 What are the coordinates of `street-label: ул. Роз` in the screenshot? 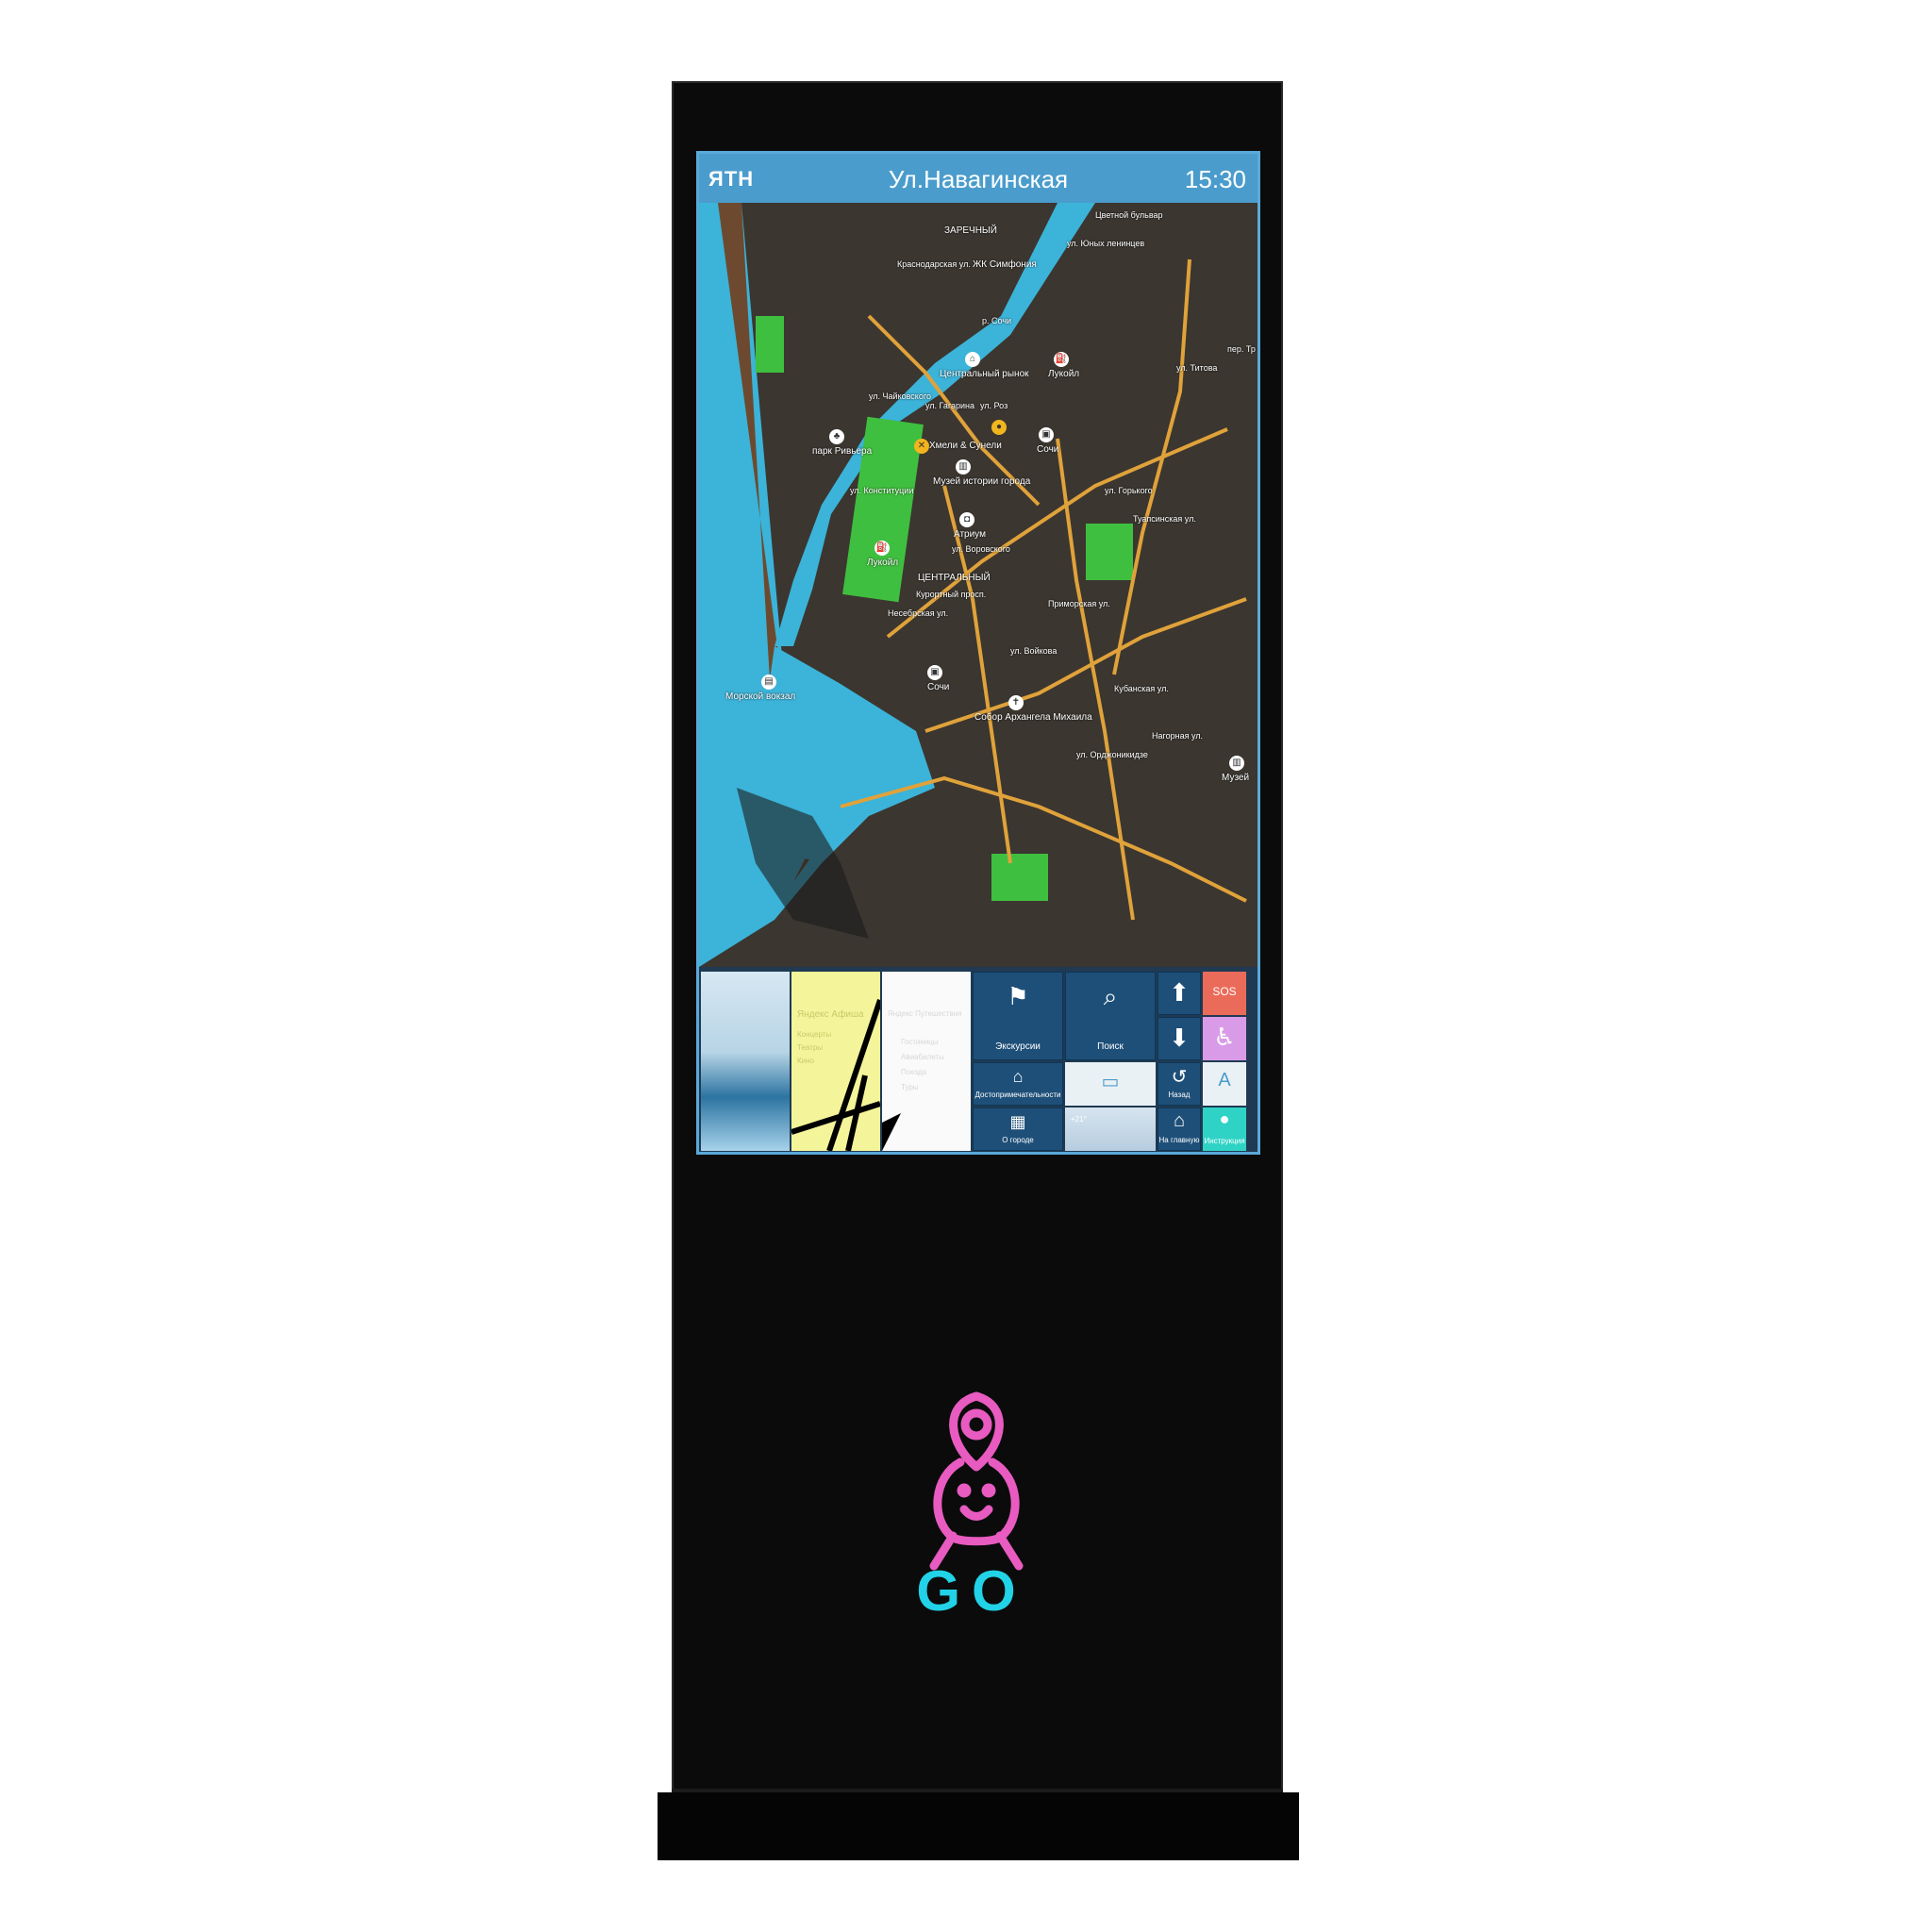 It's located at (994, 405).